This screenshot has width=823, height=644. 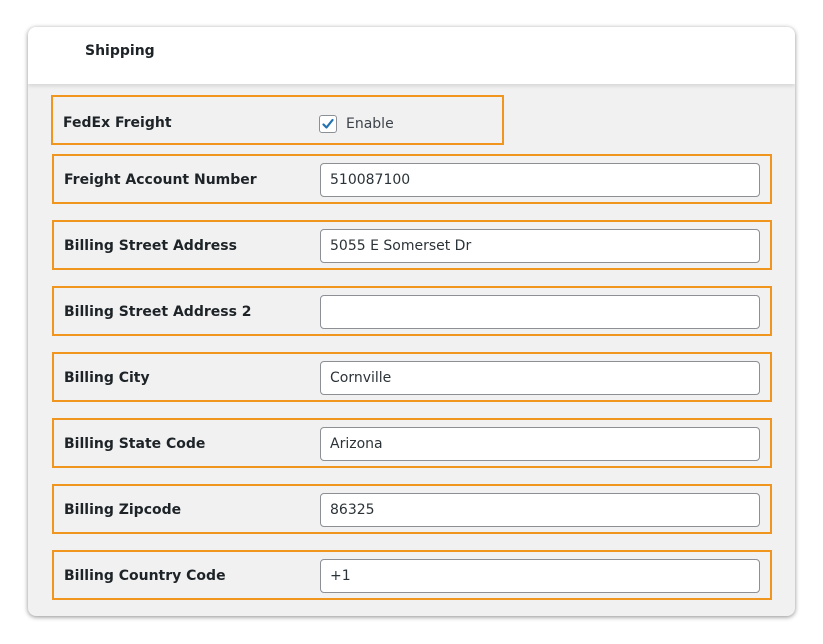 What do you see at coordinates (117, 123) in the screenshot?
I see `fedex-freight-label: FedEx Freight` at bounding box center [117, 123].